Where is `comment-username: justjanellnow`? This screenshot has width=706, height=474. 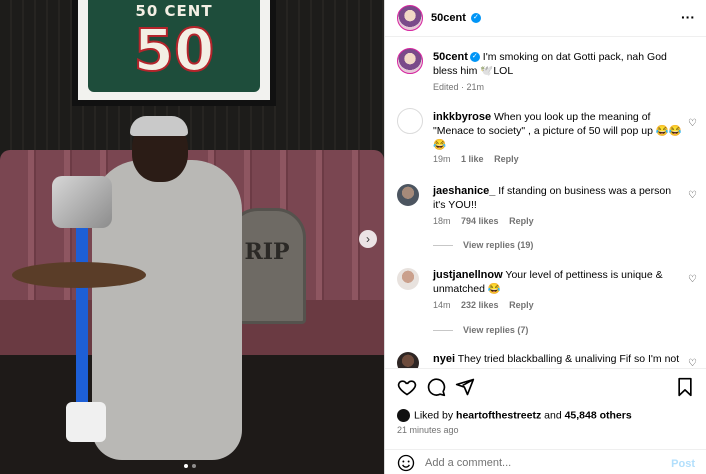 comment-username: justjanellnow is located at coordinates (468, 275).